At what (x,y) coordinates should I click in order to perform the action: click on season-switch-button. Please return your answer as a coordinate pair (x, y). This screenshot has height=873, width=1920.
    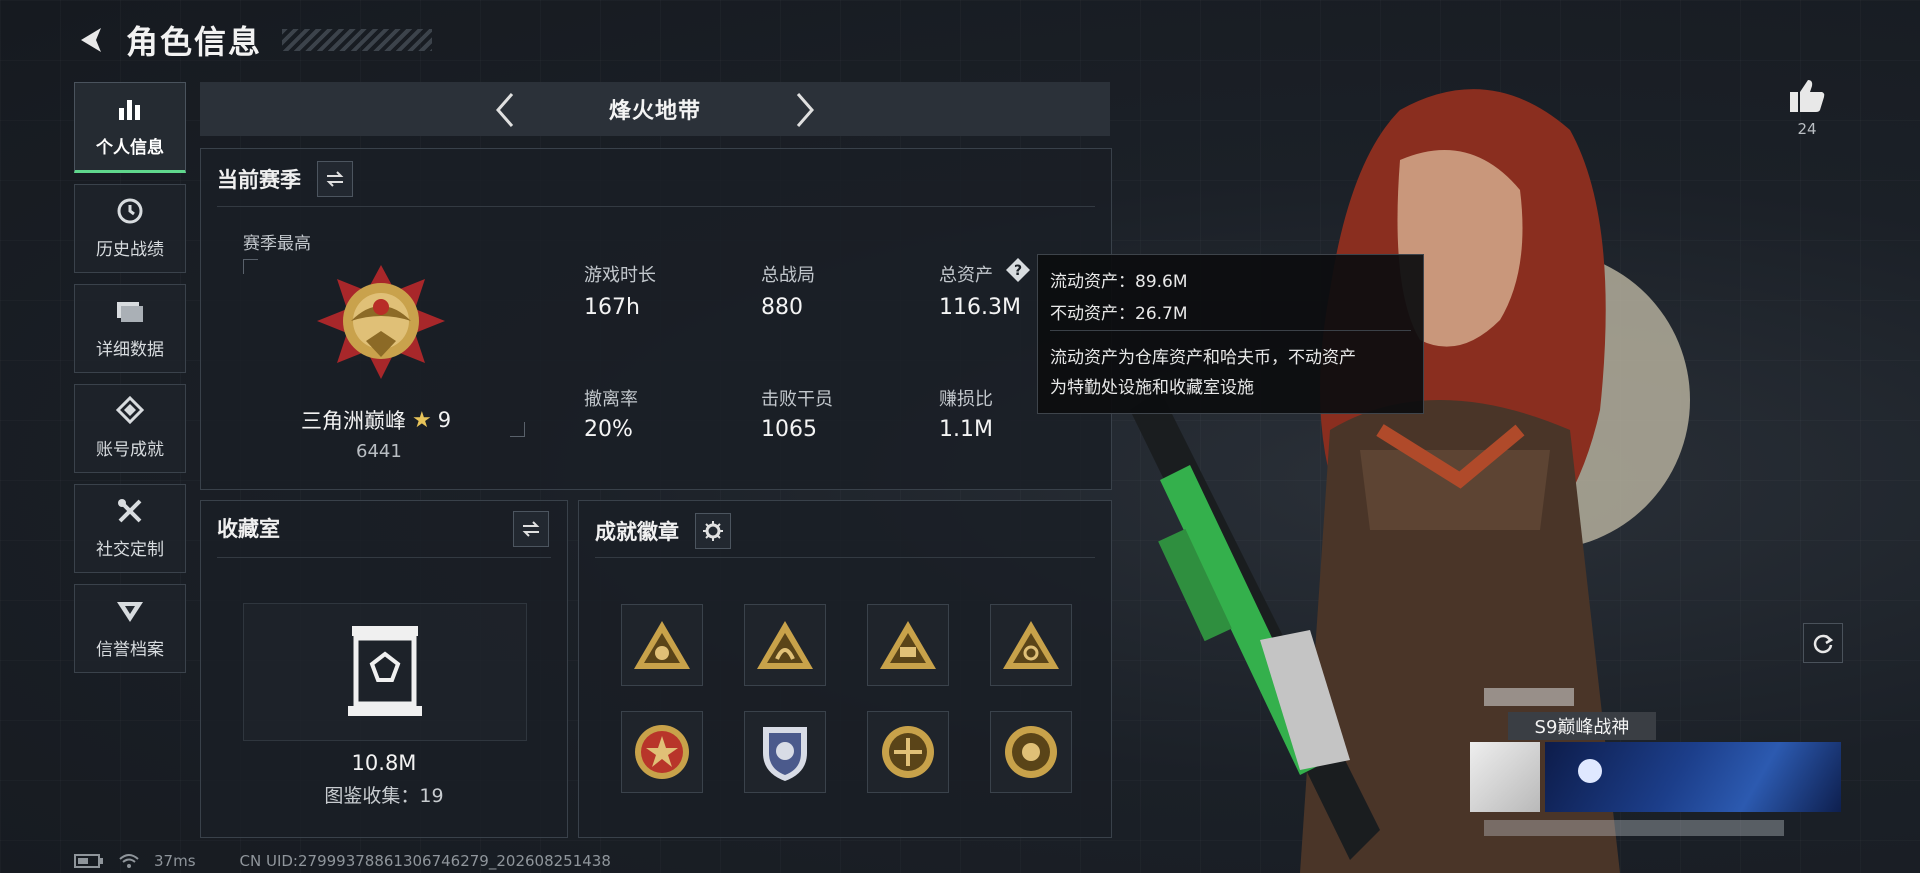
    Looking at the image, I should click on (335, 179).